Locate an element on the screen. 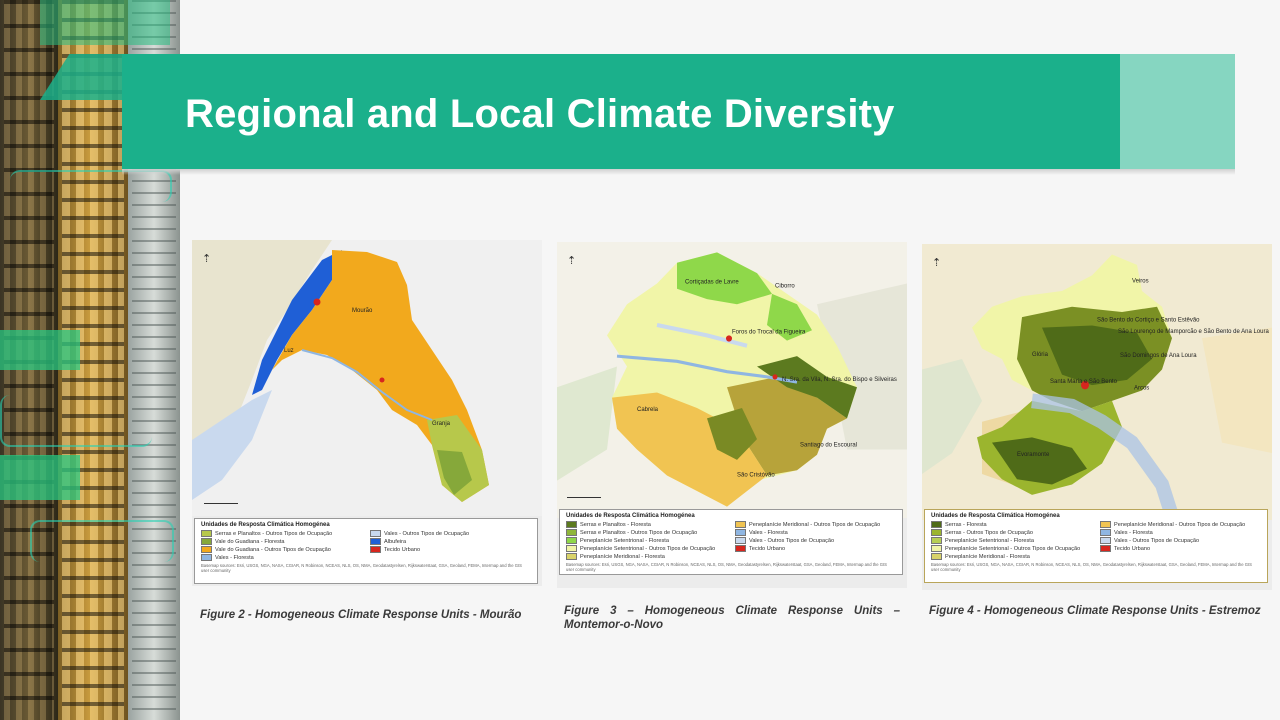 This screenshot has width=1280, height=720. map-label-mourao: Mourão is located at coordinates (362, 311).